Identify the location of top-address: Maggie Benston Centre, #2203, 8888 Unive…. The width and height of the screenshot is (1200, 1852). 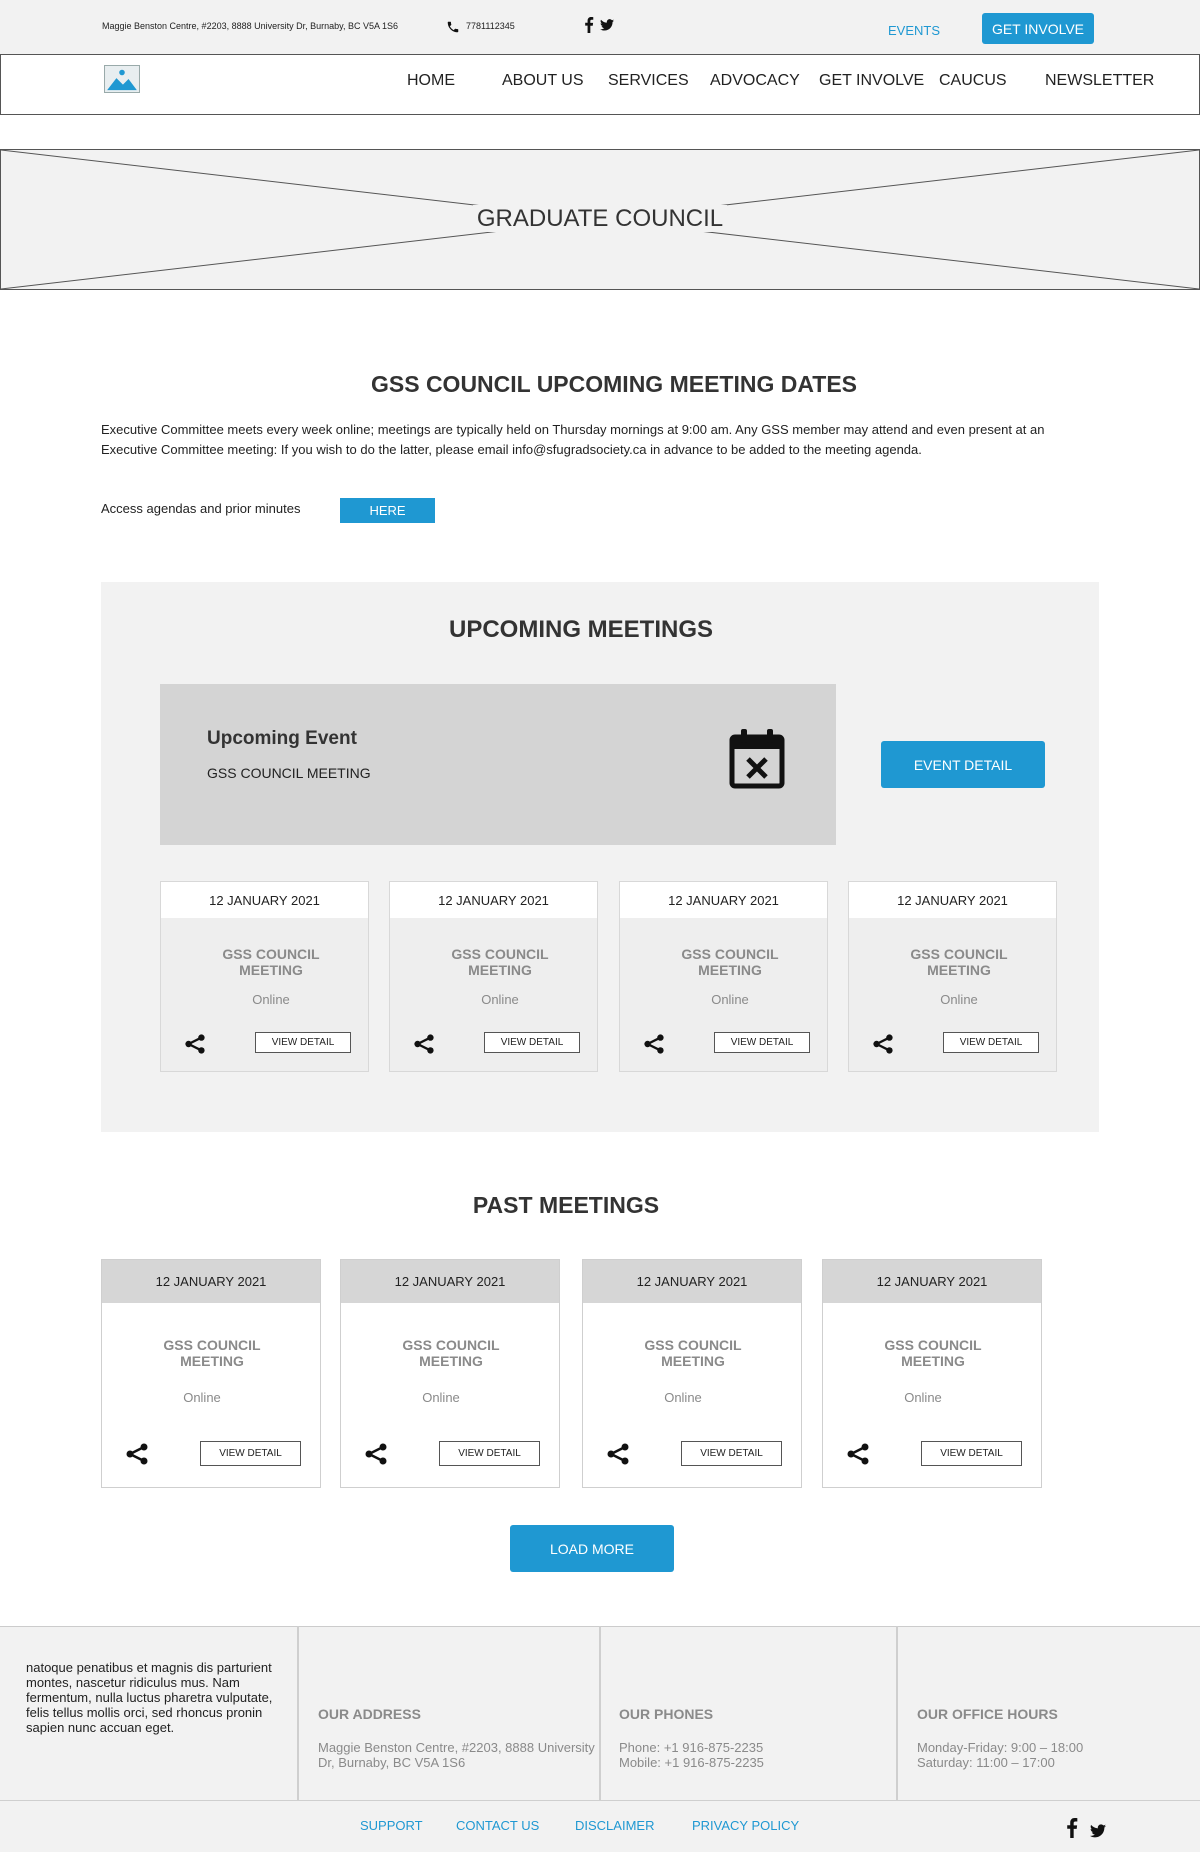
(250, 26).